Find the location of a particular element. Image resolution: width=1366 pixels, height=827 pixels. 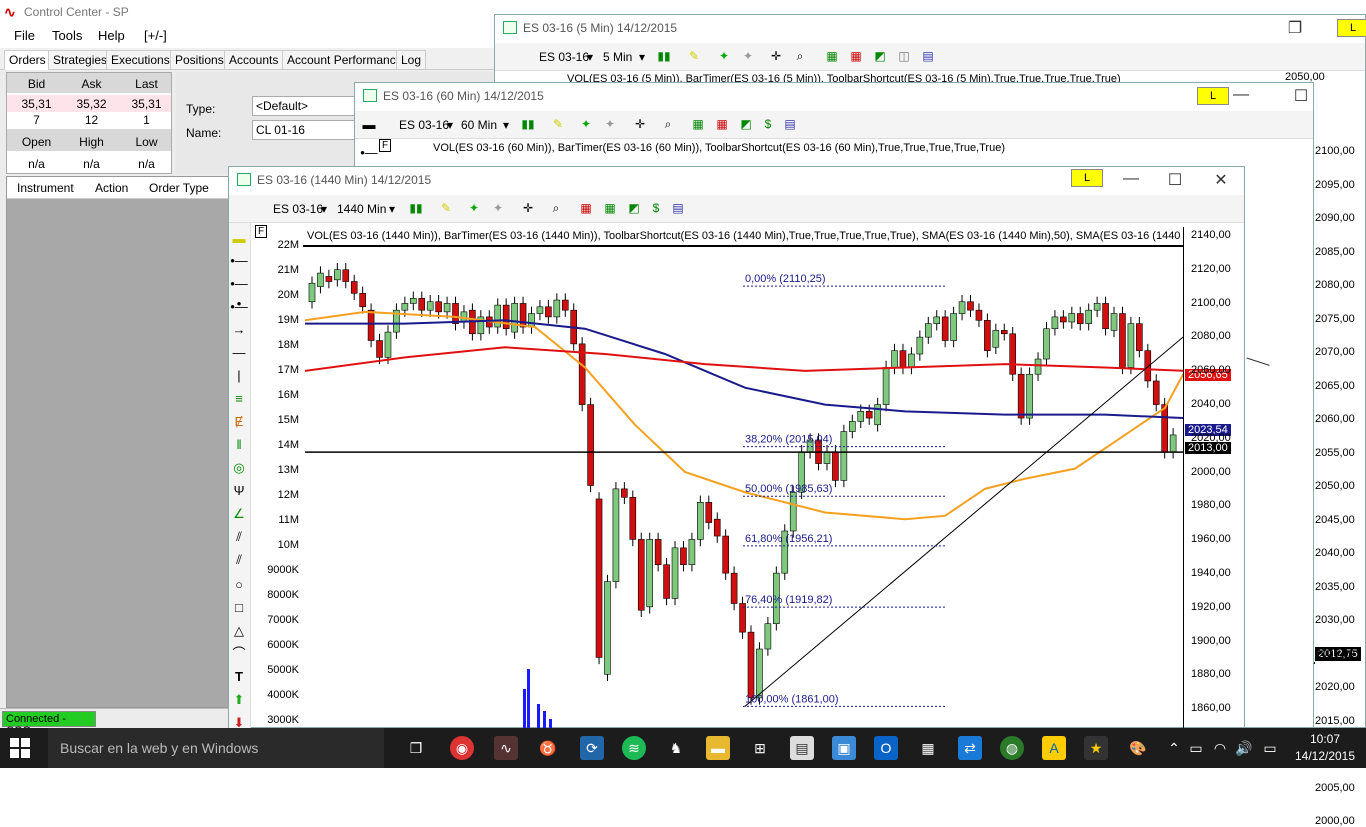

chevron-up-icon: ⌃ is located at coordinates (1174, 748).